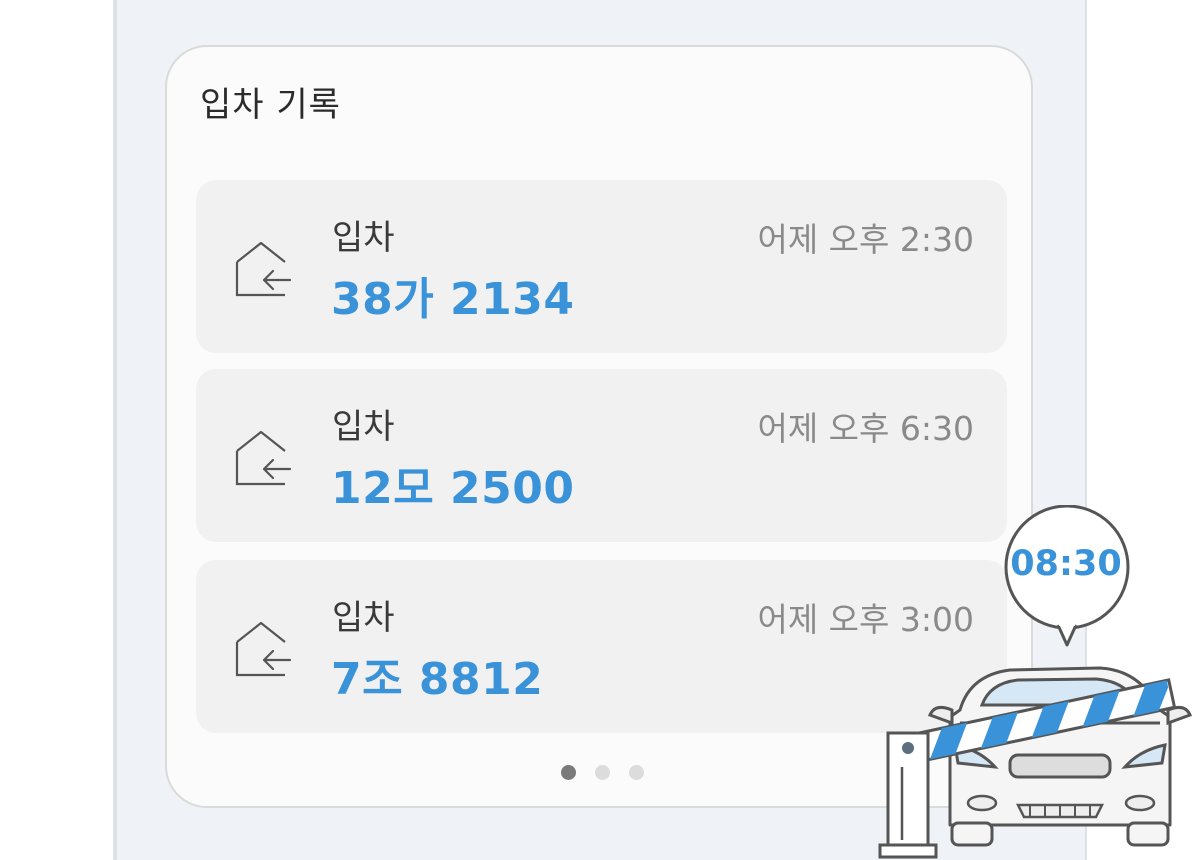  Describe the element at coordinates (601, 266) in the screenshot. I see `record-item: 입차 38가 2134 어제 오후 2:30` at that location.